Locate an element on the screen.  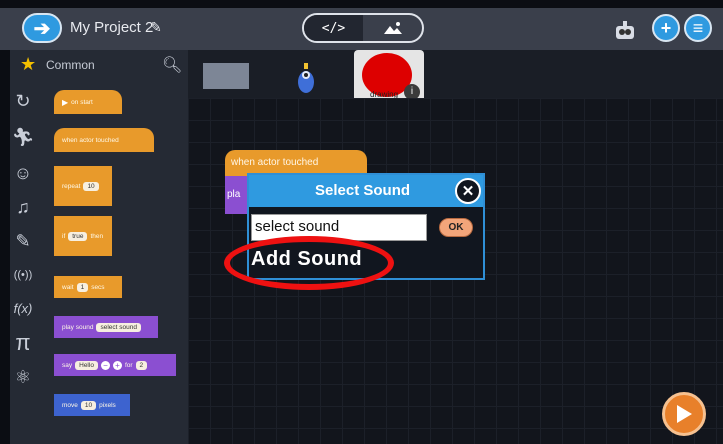
star-icon: ★ is located at coordinates (28, 64).